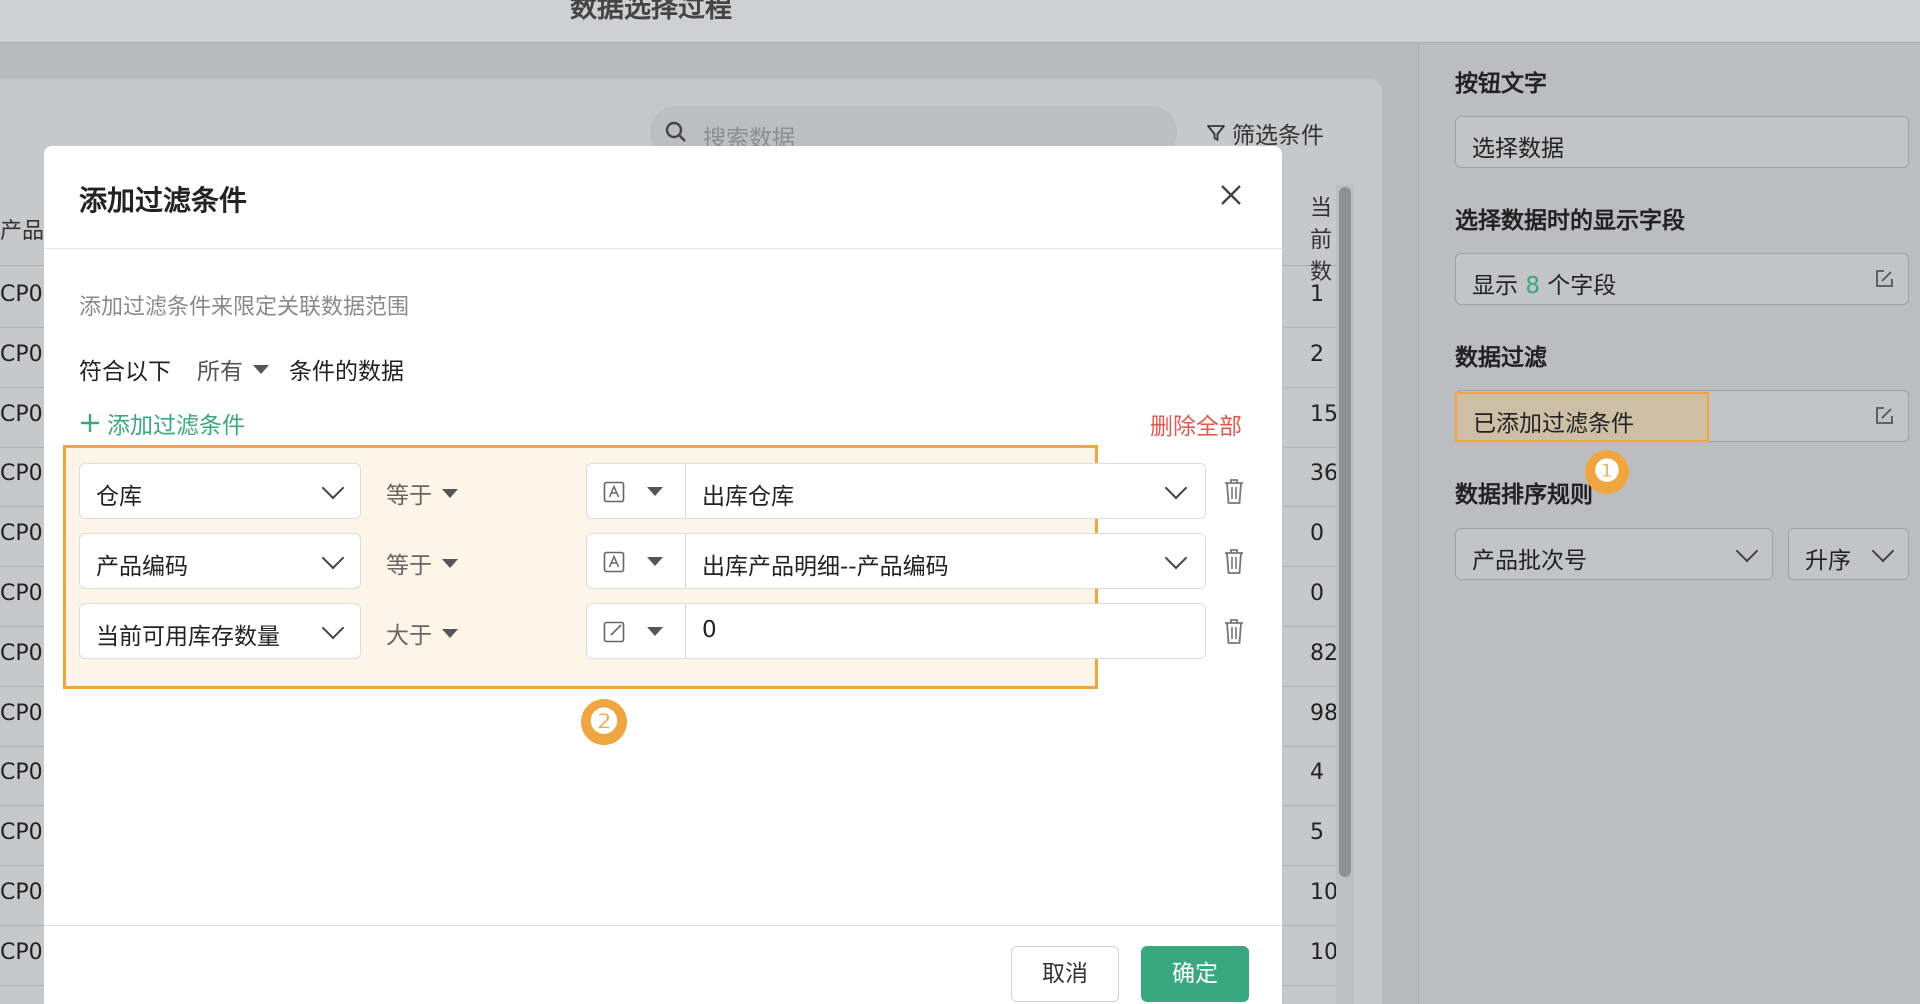 This screenshot has width=1920, height=1004. Describe the element at coordinates (1216, 133) in the screenshot. I see `funnel-icon` at that location.